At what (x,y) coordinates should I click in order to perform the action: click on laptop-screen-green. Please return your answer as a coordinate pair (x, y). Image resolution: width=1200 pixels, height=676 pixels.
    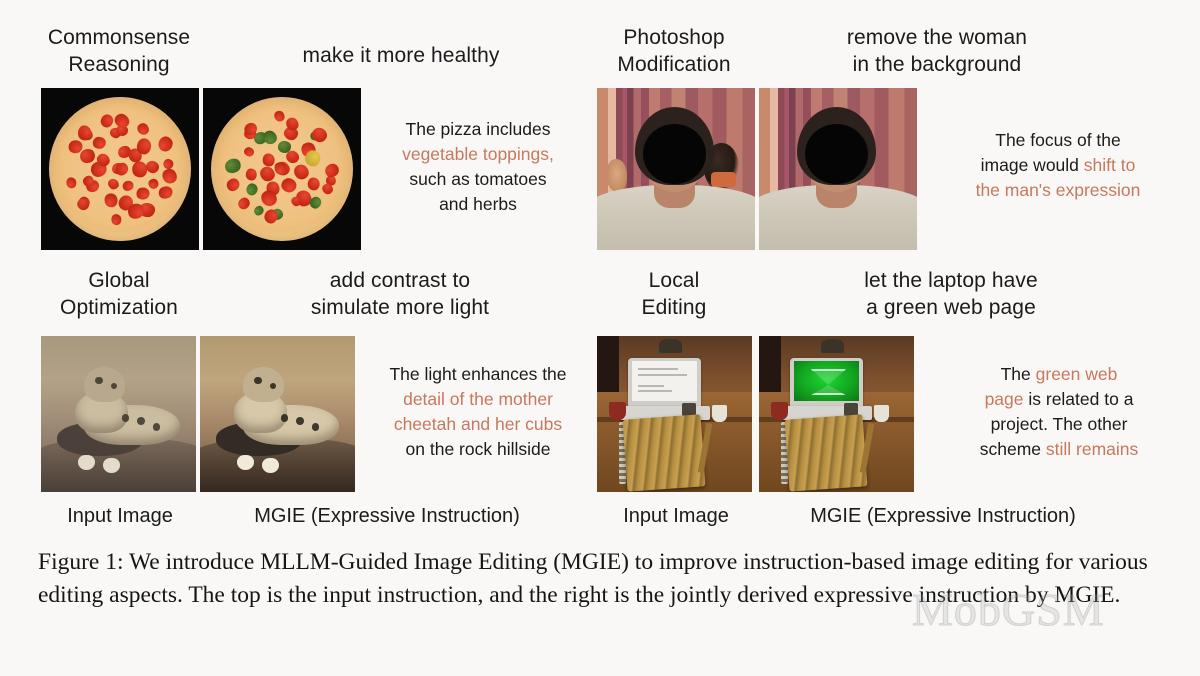
    Looking at the image, I should click on (826, 381).